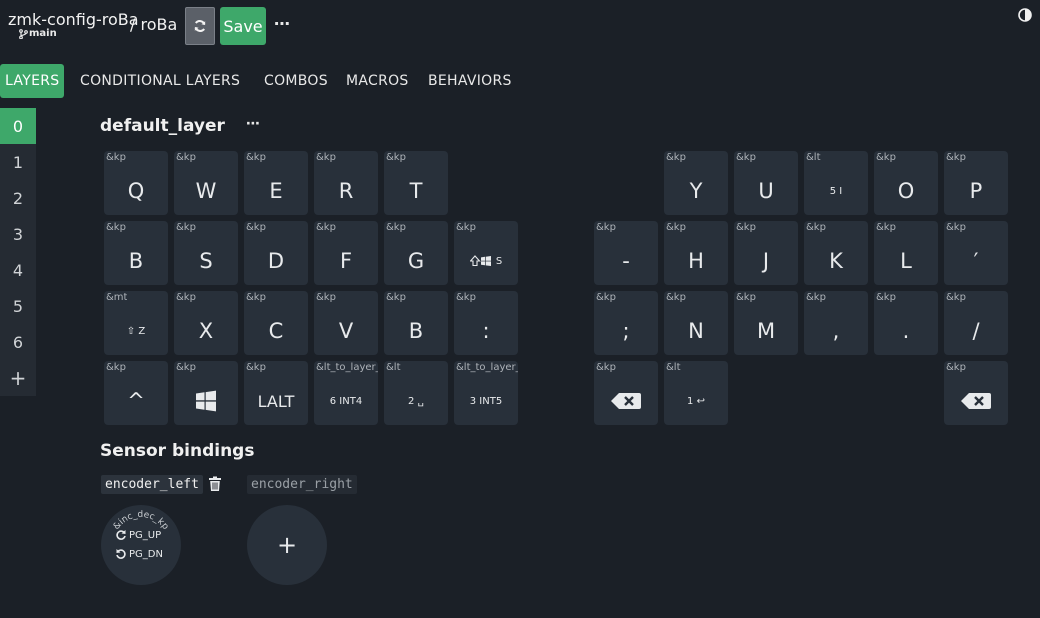 This screenshot has width=1040, height=618. What do you see at coordinates (276, 401) in the screenshot?
I see `key-label: LALT` at bounding box center [276, 401].